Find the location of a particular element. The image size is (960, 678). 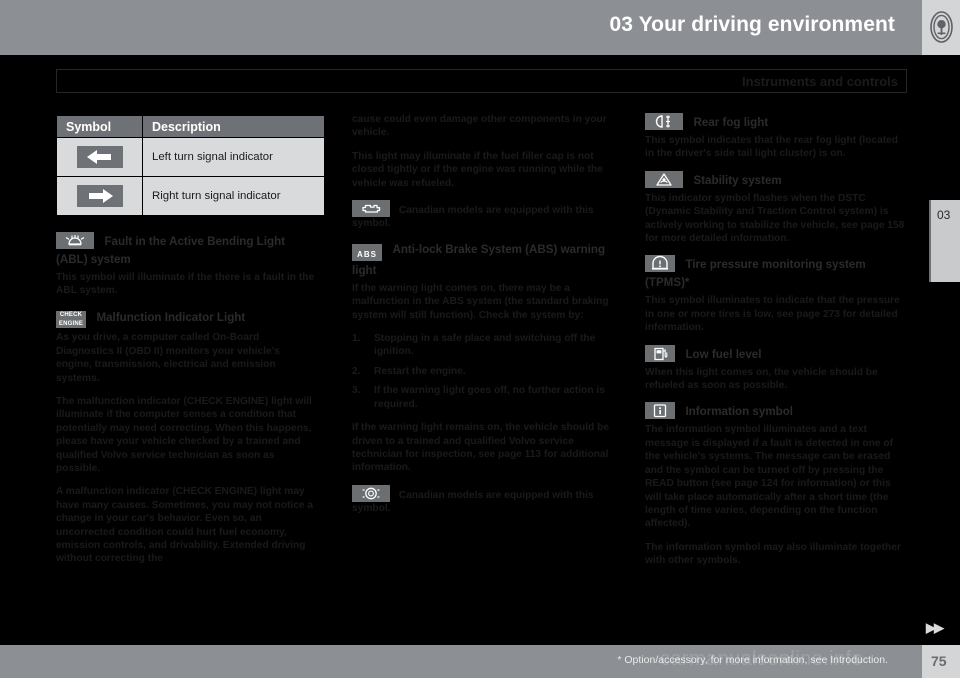

list-item: 2. Restart the engine. is located at coordinates (483, 371).